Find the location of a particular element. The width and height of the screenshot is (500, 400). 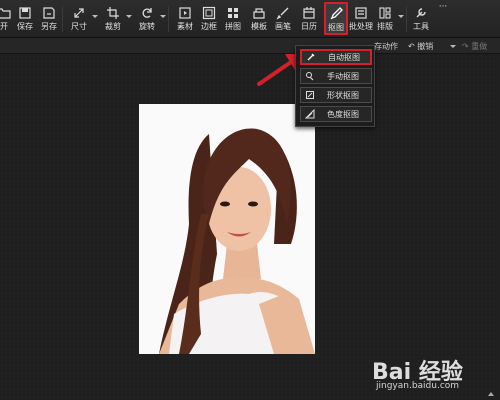

layout-icon is located at coordinates (385, 13).